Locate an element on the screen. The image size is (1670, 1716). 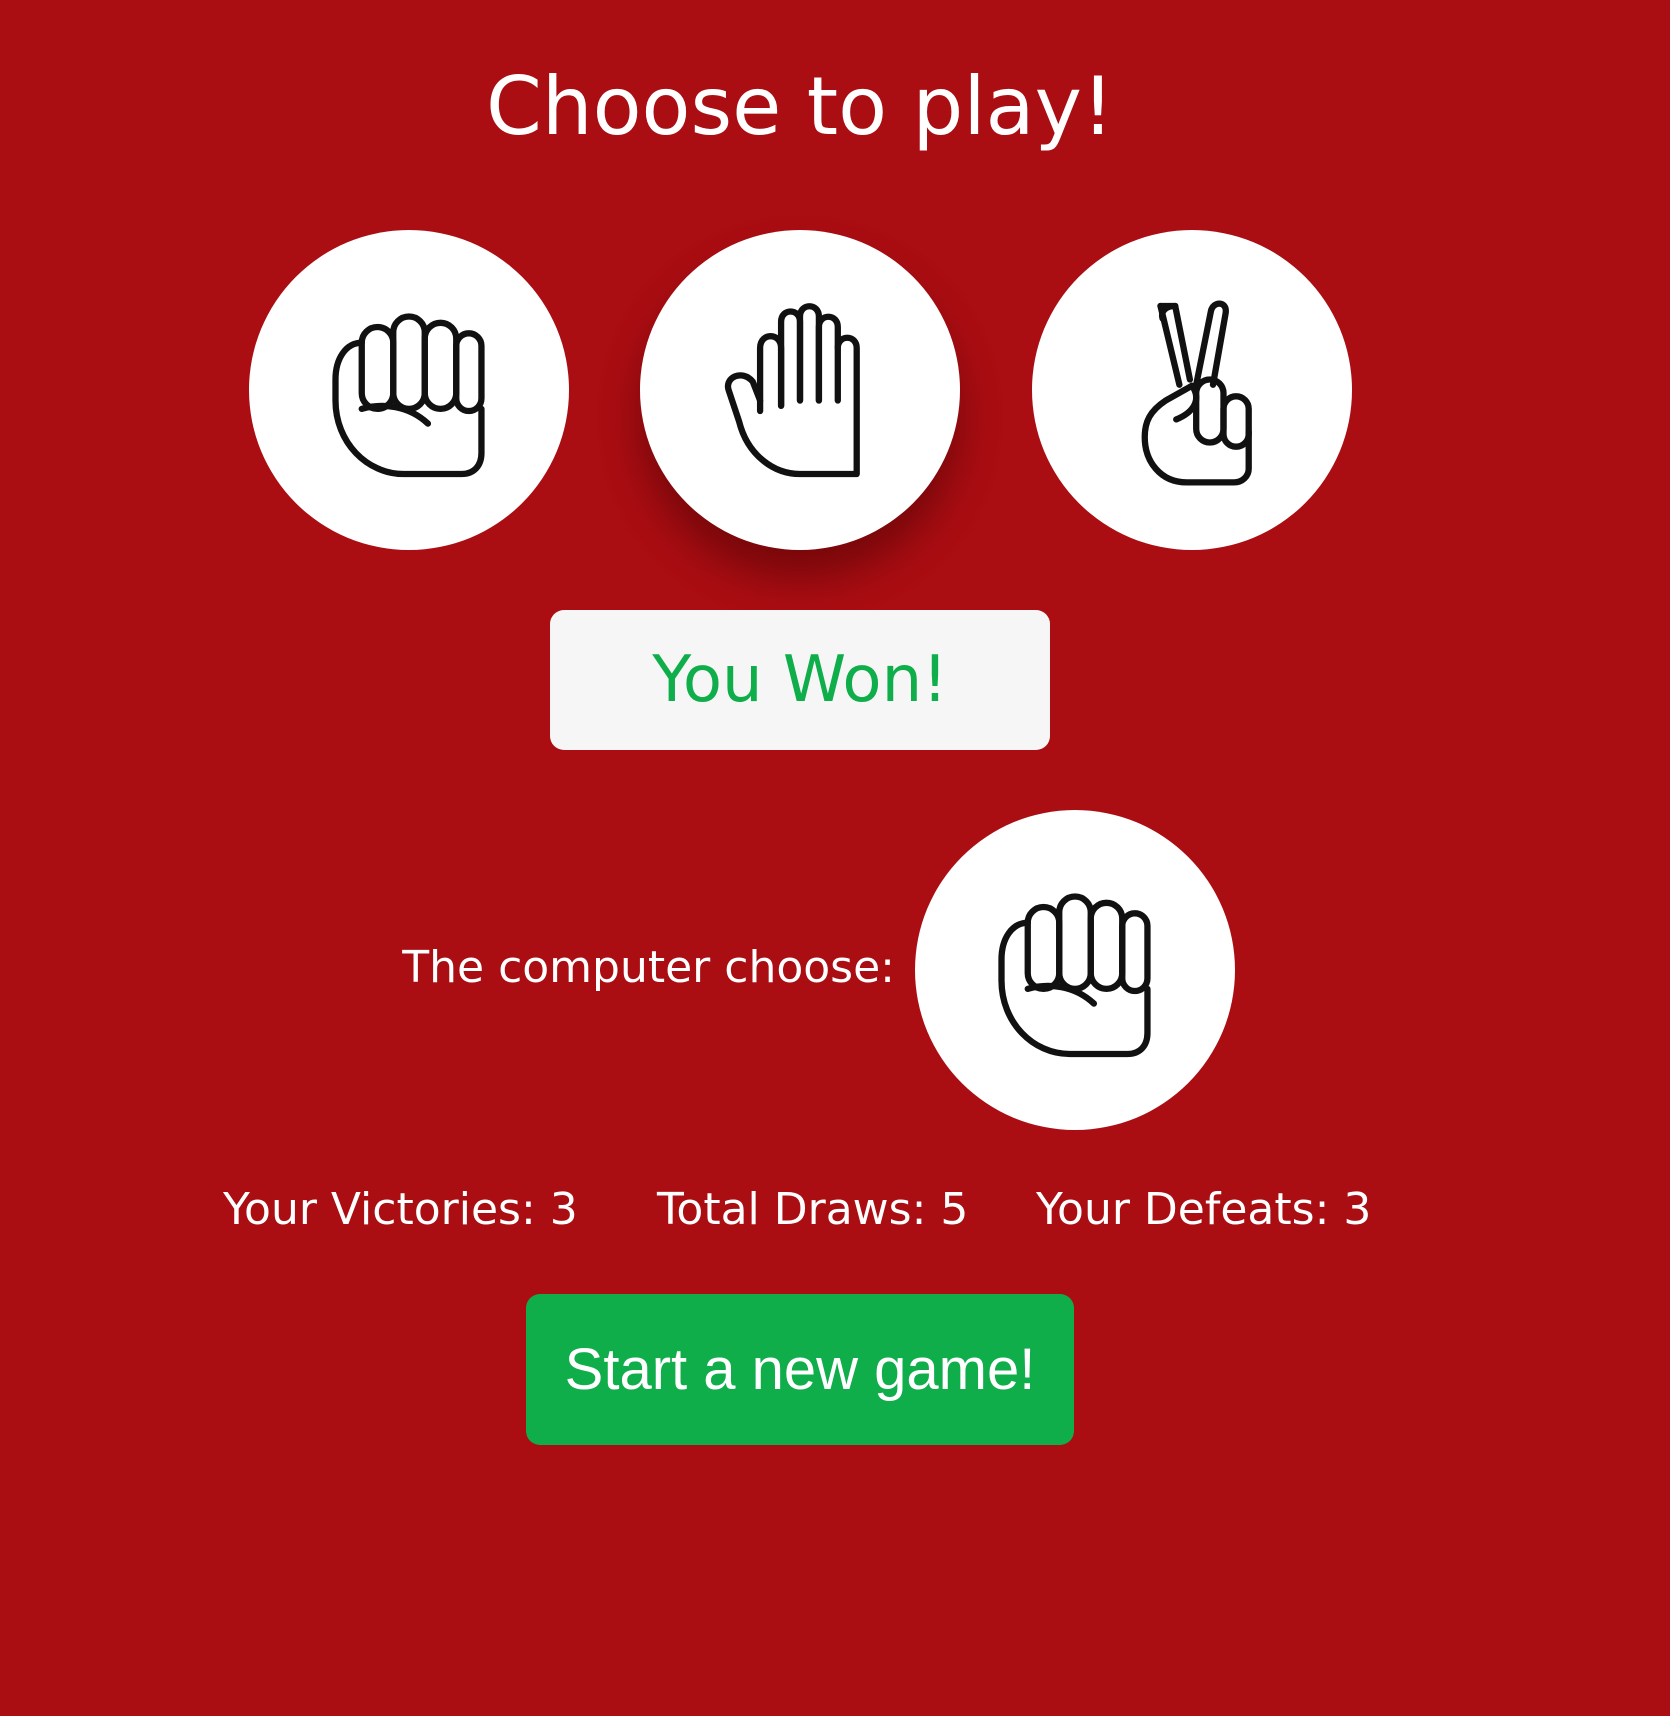
scissors-choice-button is located at coordinates (1192, 390).